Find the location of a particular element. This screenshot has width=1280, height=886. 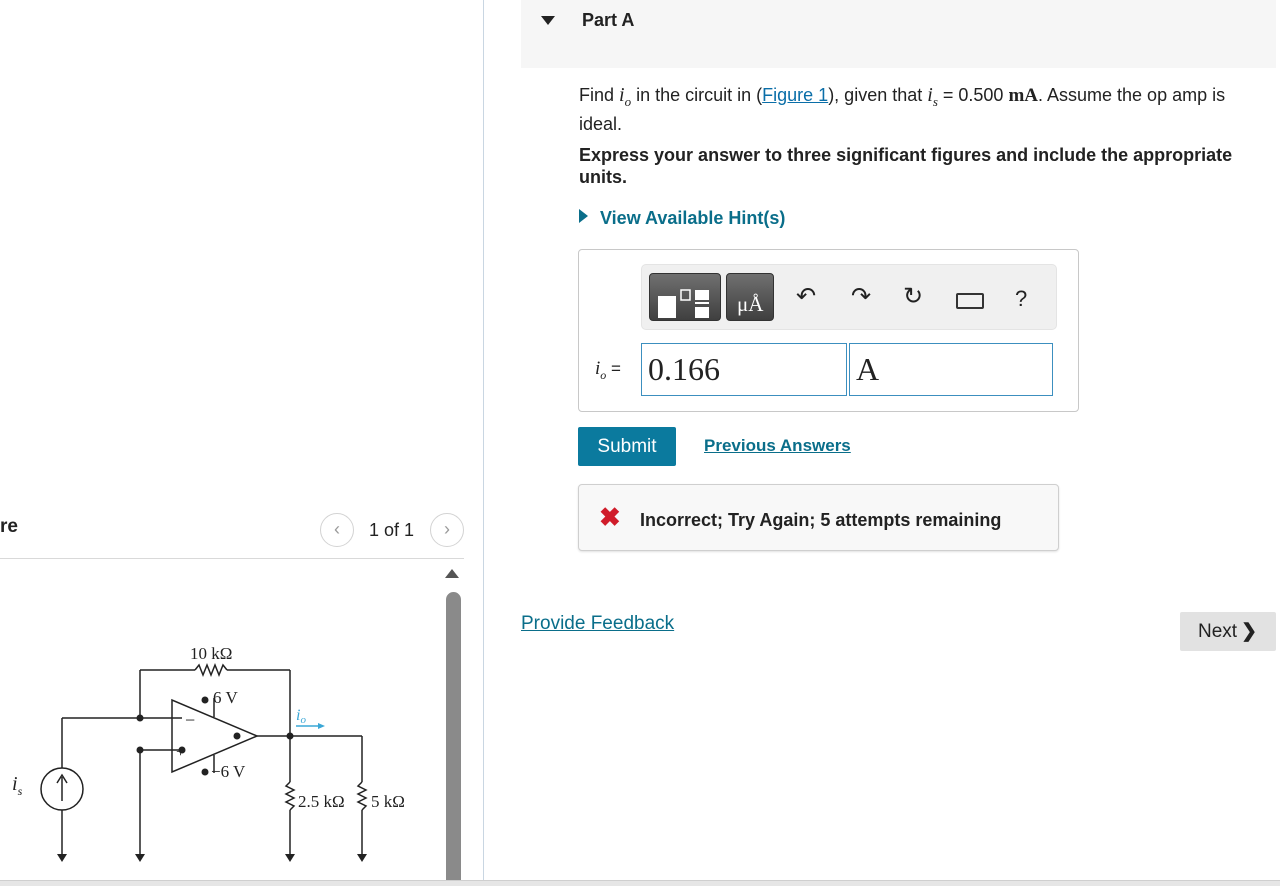

chevron-left-icon: ‹ is located at coordinates (337, 529).